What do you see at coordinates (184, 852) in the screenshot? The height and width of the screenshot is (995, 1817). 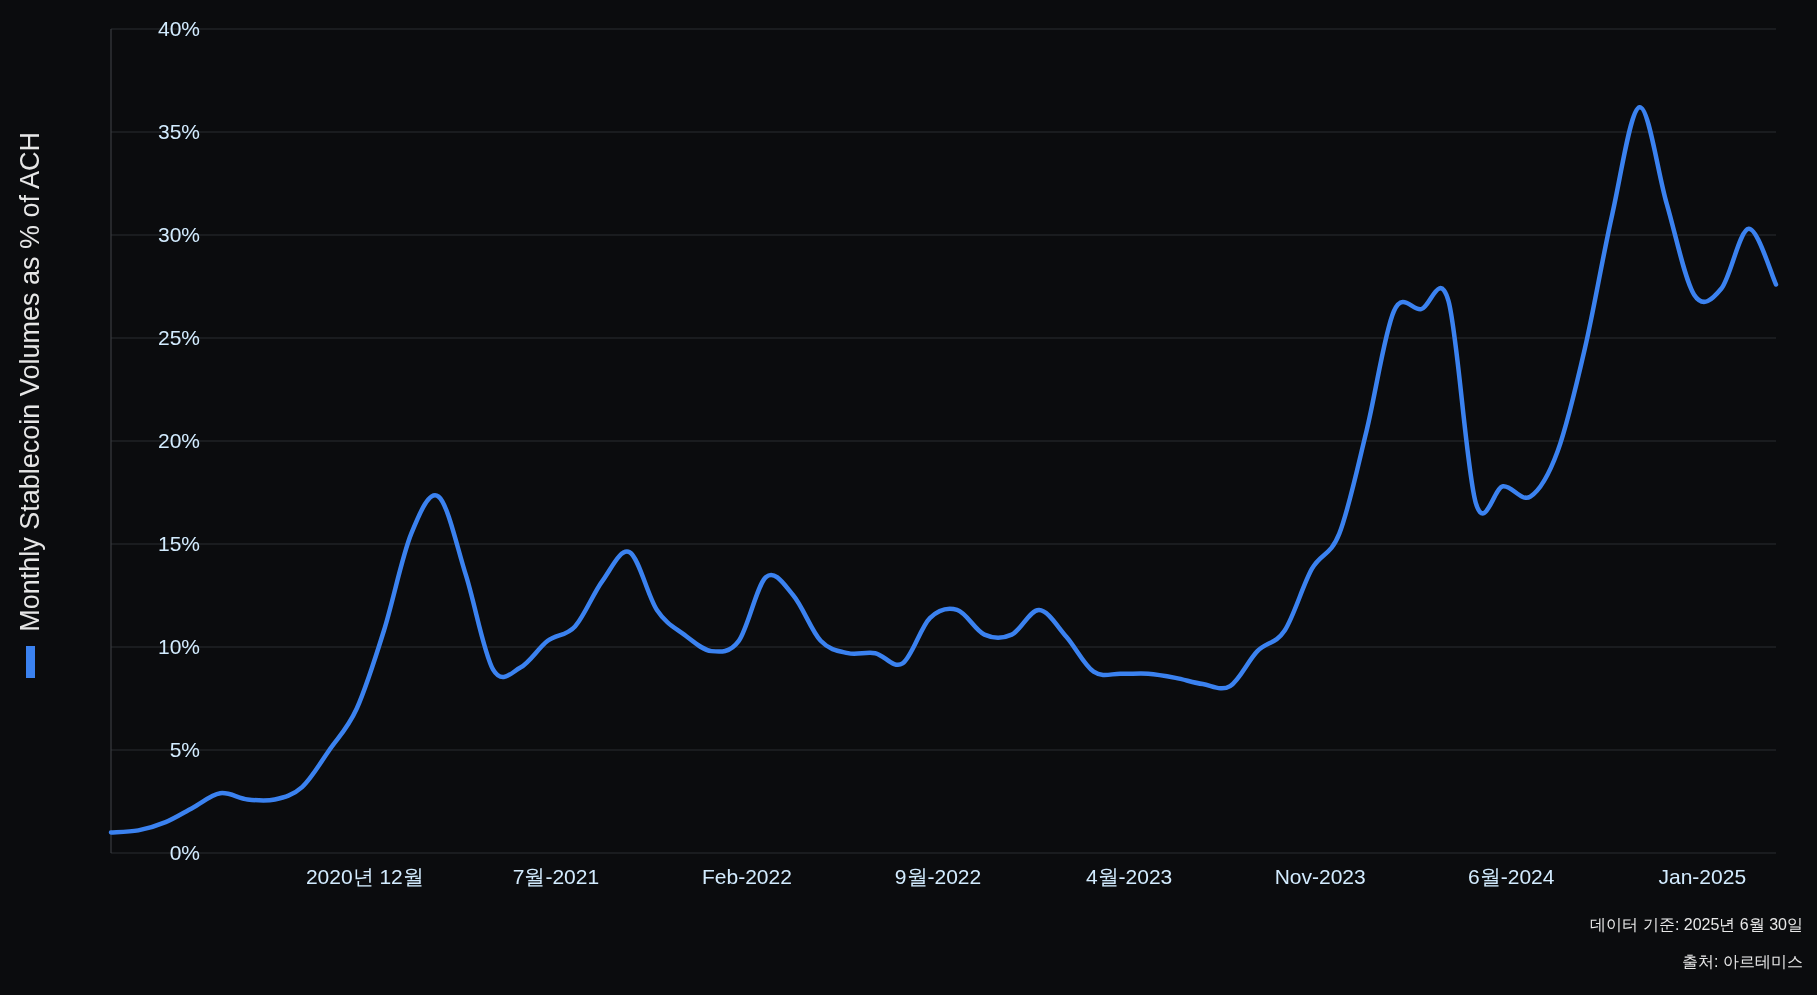 I see `y-tick-label: 0%` at bounding box center [184, 852].